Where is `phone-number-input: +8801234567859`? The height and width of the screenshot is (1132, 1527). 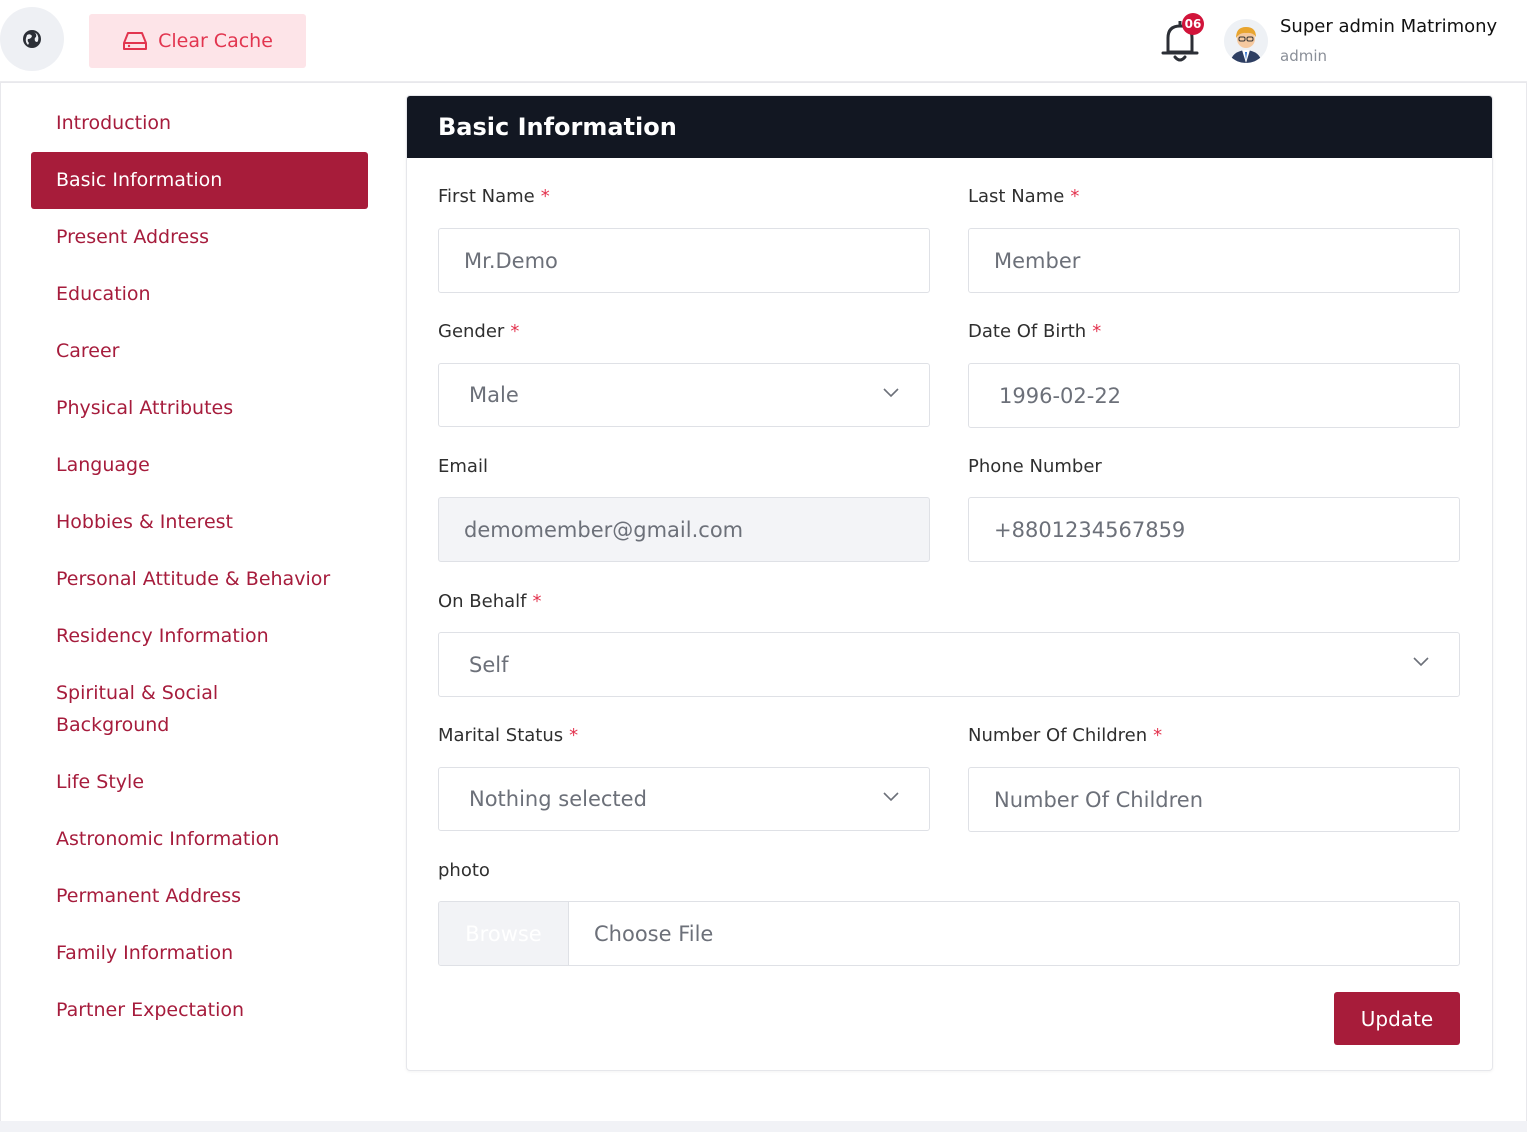 phone-number-input: +8801234567859 is located at coordinates (1214, 529).